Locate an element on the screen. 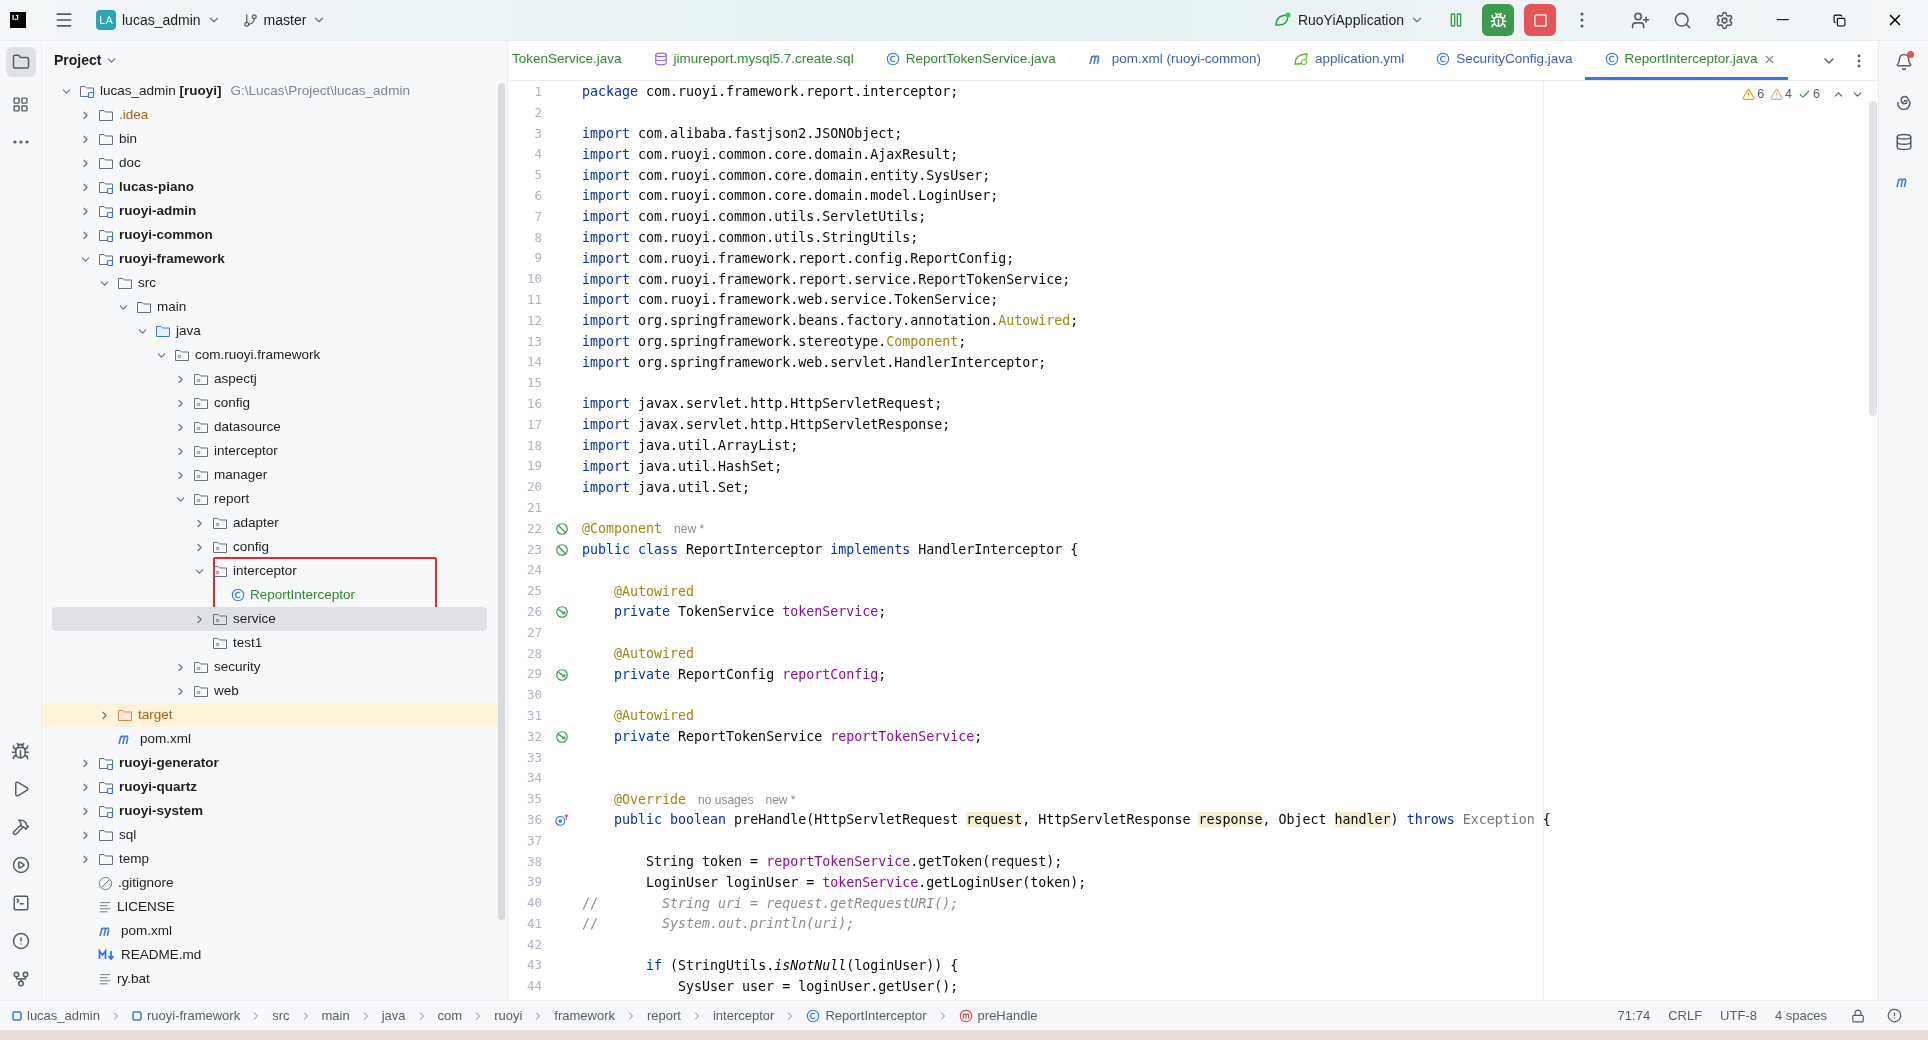  indent-setting: 4 spaces is located at coordinates (1800, 1015).